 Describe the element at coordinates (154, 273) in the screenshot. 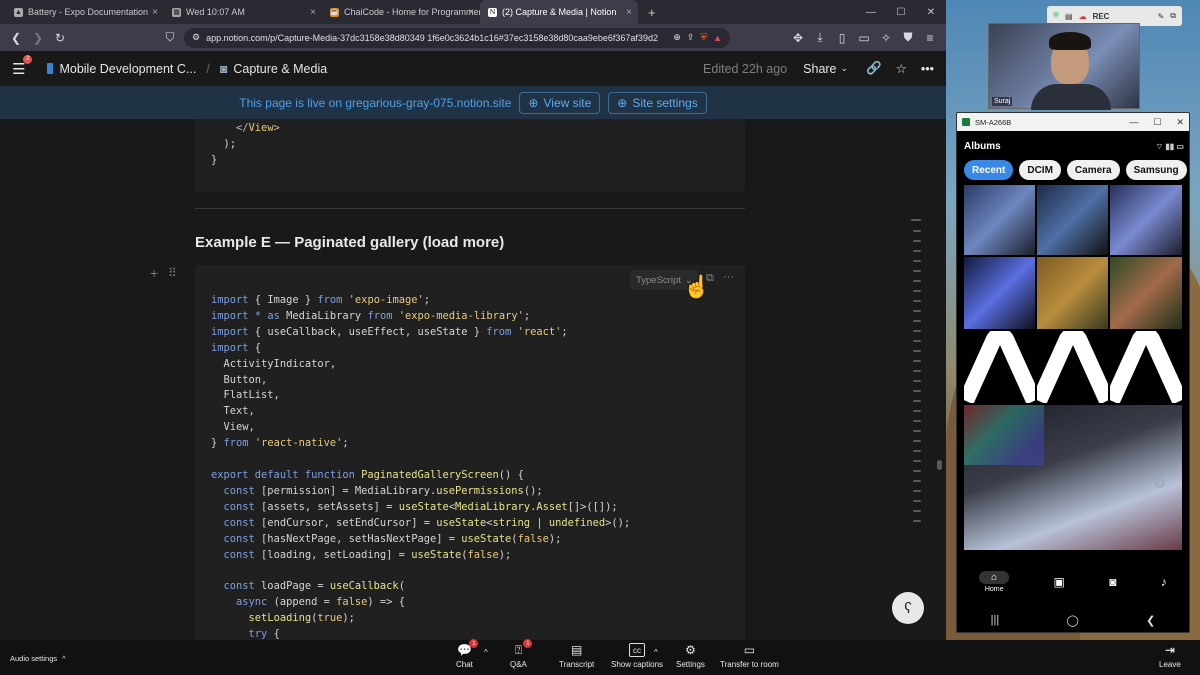

I see `add-block-icon: +` at that location.